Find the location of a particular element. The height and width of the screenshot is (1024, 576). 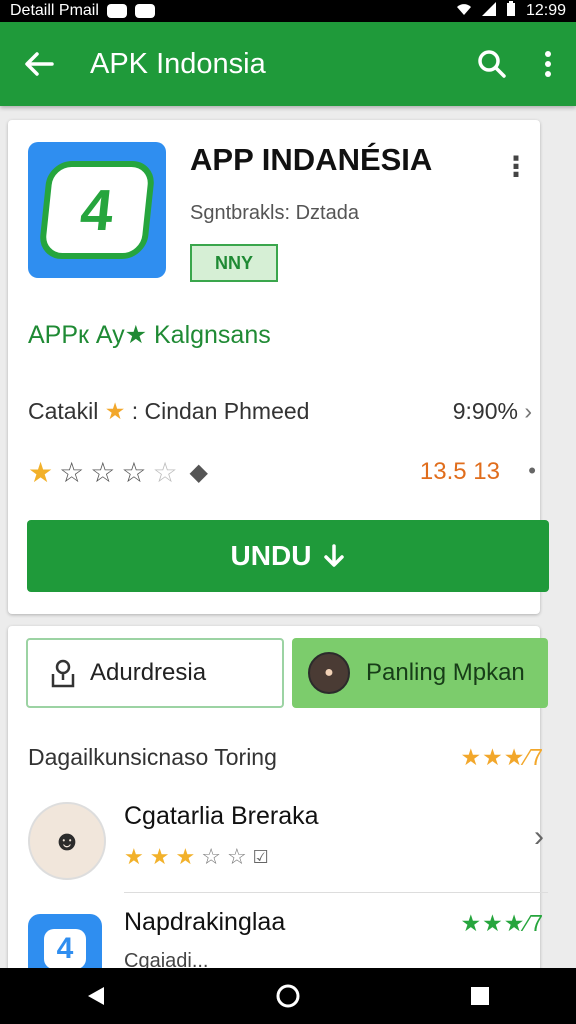

stat-label-suffix: : Cindan Phmeed is located at coordinates (220, 411).